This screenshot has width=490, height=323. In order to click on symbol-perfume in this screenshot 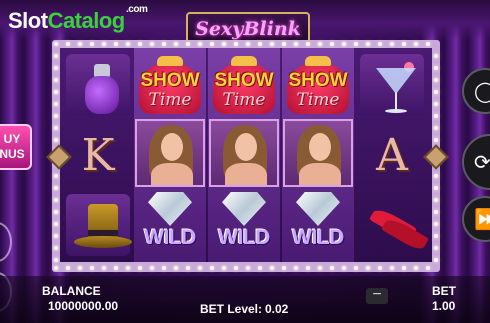, I will do `click(98, 85)`.